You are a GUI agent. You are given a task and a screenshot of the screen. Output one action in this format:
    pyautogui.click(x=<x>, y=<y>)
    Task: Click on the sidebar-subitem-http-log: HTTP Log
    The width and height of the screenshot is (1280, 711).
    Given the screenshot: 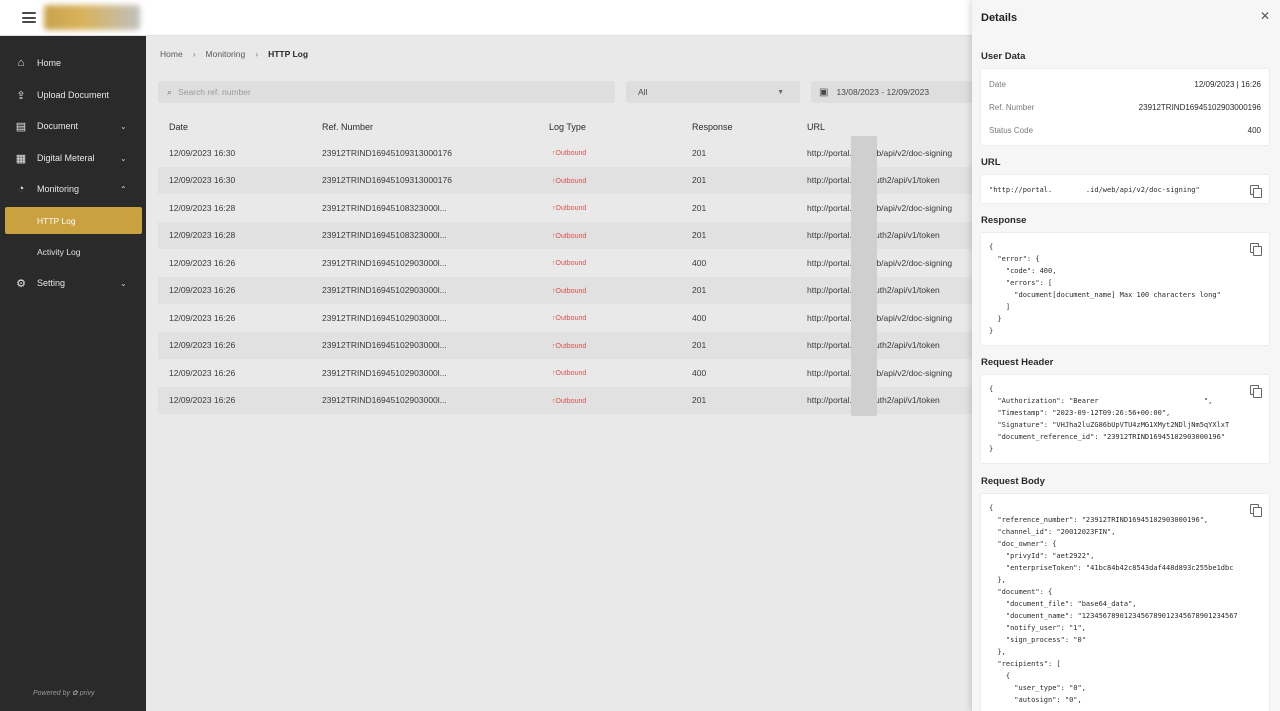 What is the action you would take?
    pyautogui.click(x=73, y=220)
    